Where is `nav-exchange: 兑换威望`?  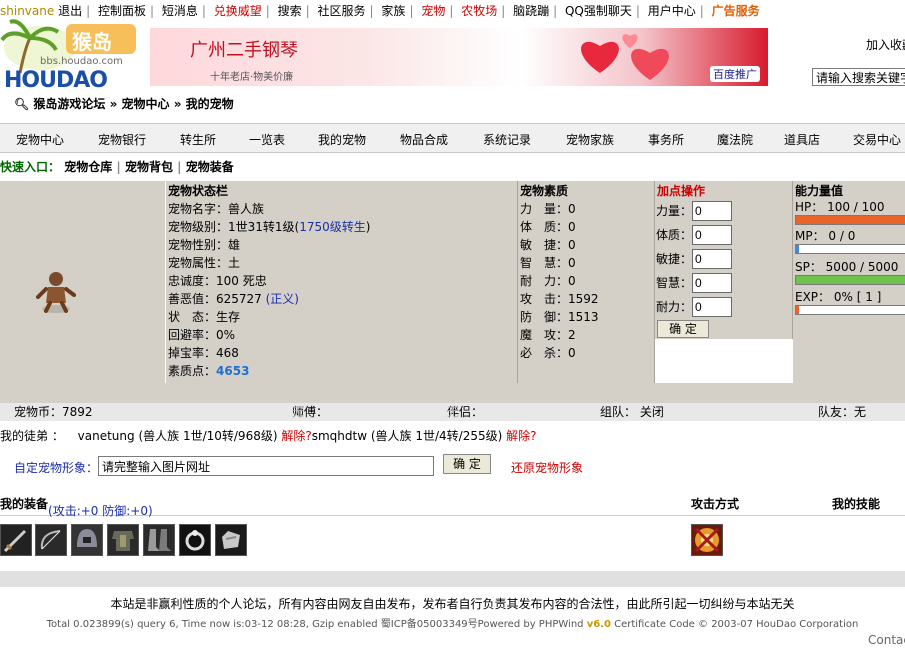
nav-exchange: 兑换威望 is located at coordinates (238, 11).